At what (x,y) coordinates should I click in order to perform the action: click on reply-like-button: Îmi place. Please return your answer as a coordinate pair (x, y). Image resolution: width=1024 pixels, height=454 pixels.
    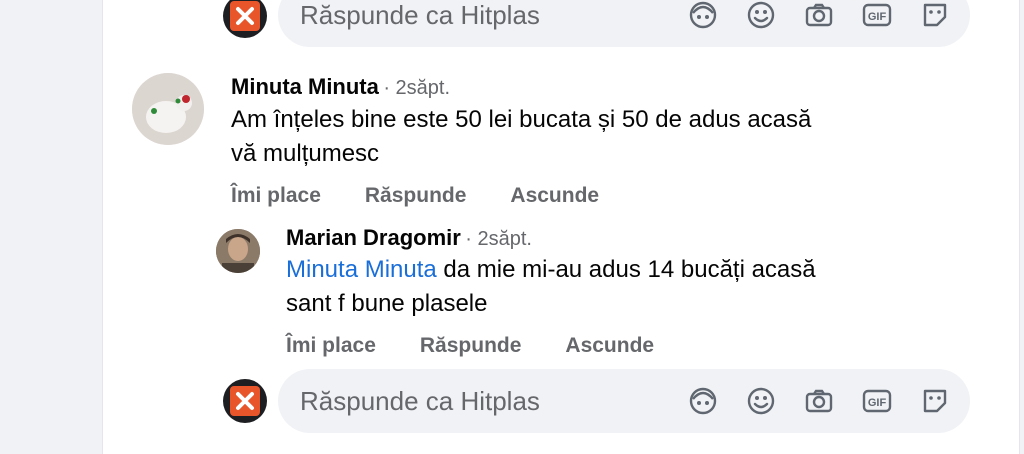
    Looking at the image, I should click on (331, 346).